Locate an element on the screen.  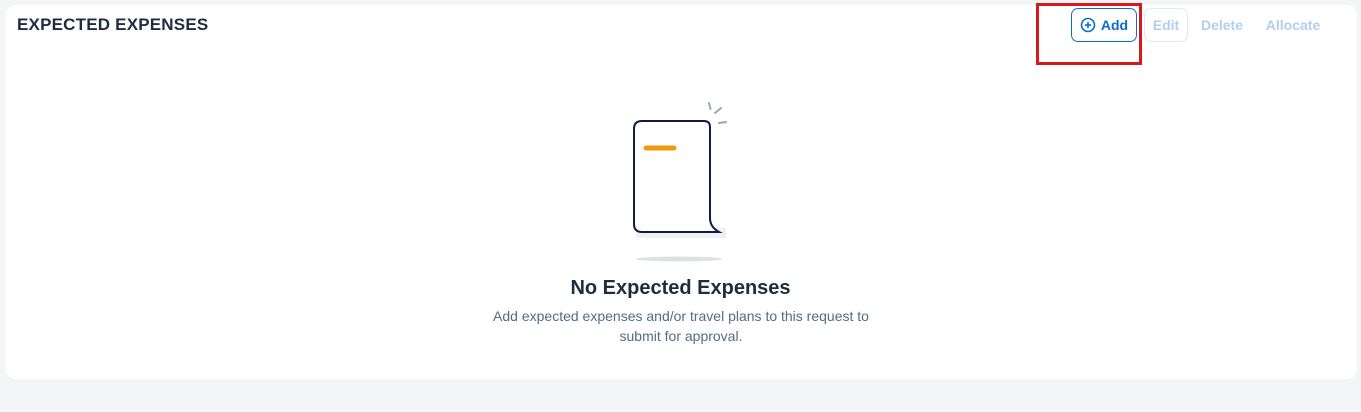
add-button: Add is located at coordinates (1104, 25).